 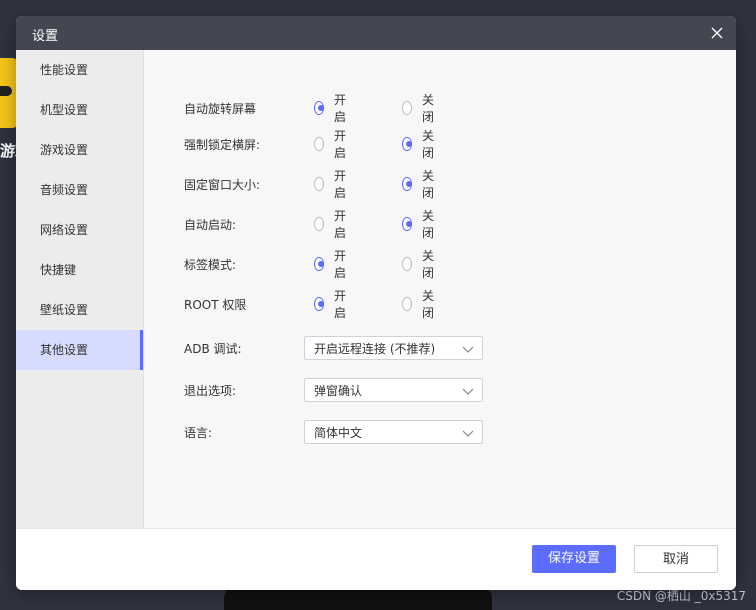 I want to click on setting-row-adb: ADB 调试: 开启远程连接 (不推荐), so click(x=344, y=348).